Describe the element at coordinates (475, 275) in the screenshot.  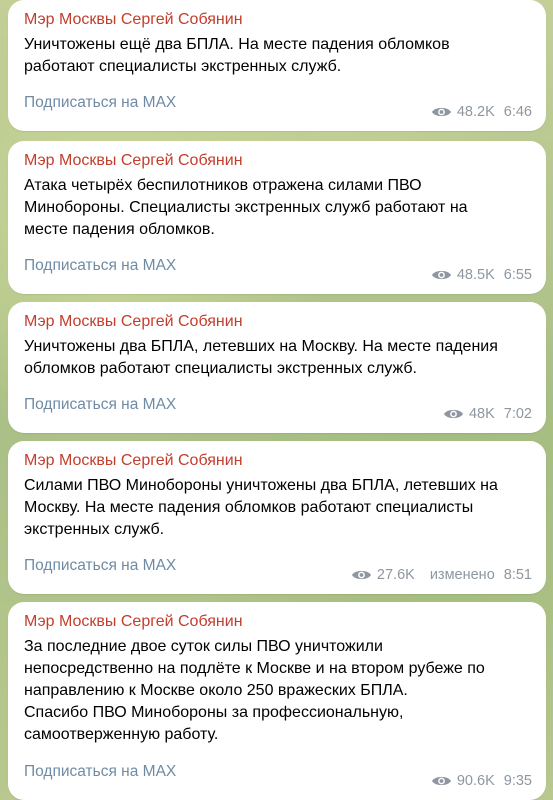
I see `view-count: 48.5K` at that location.